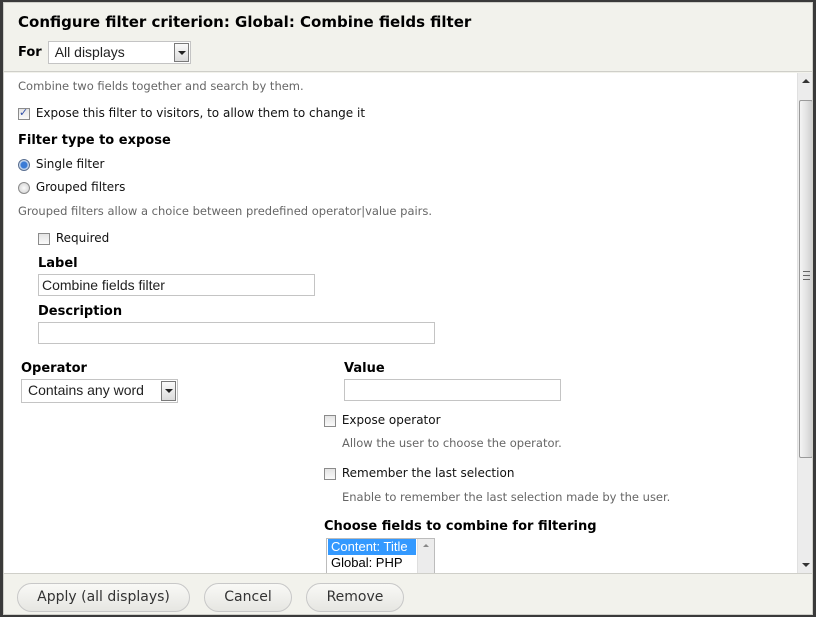 The image size is (816, 617). I want to click on scroll-up-icon, so click(426, 545).